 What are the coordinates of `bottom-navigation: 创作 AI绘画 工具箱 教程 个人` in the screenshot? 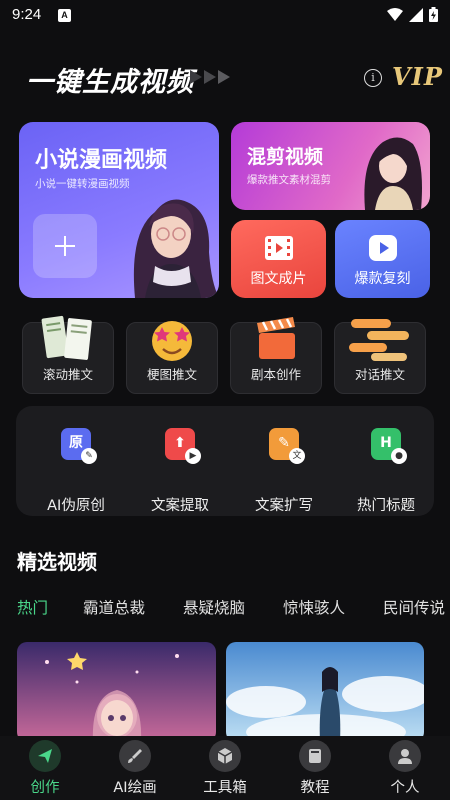 It's located at (225, 768).